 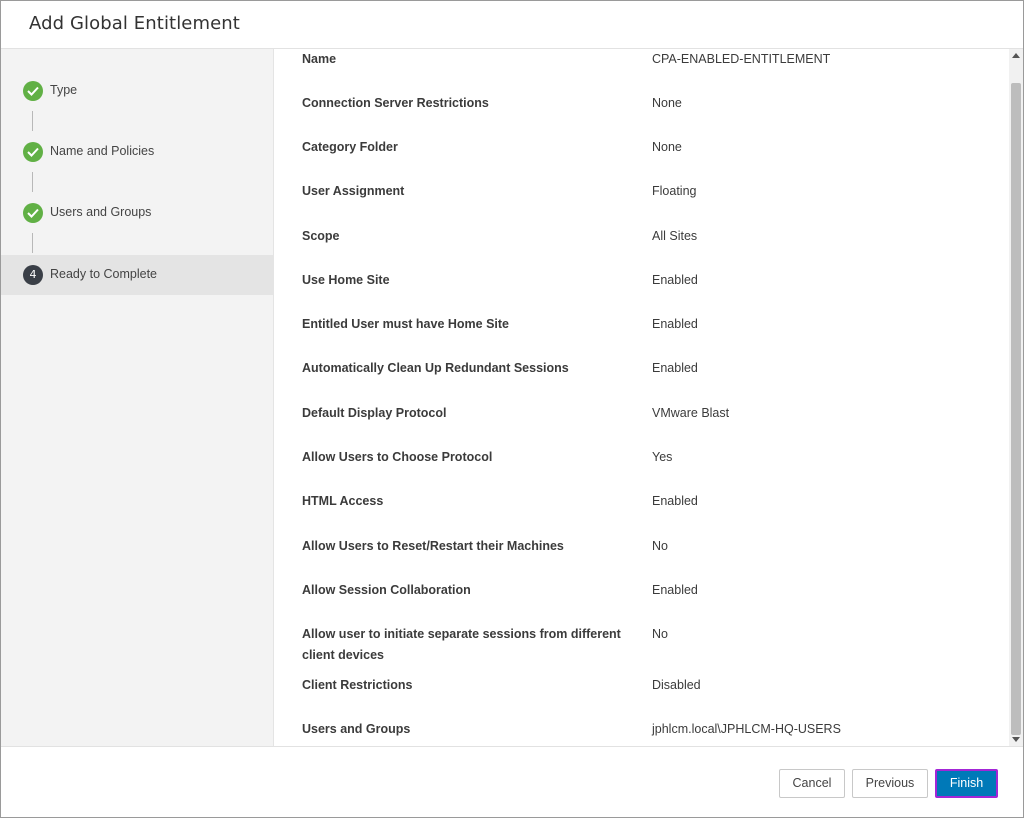 I want to click on summary-scrollbar, so click(x=1016, y=397).